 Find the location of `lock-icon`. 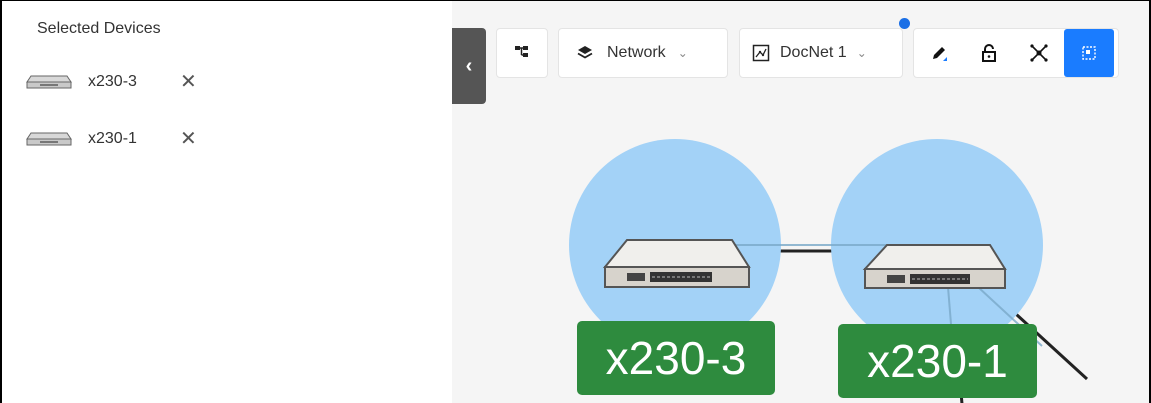

lock-icon is located at coordinates (989, 53).